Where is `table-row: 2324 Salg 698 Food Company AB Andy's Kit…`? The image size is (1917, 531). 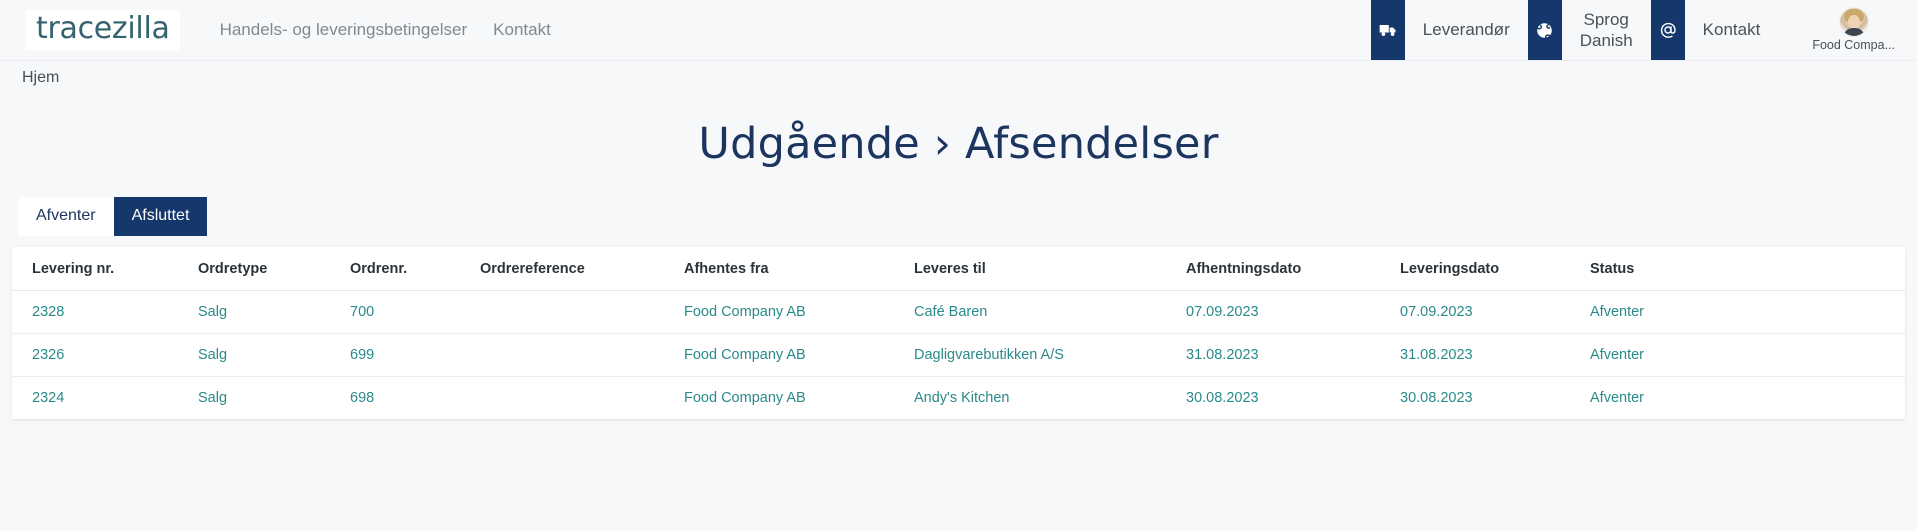 table-row: 2324 Salg 698 Food Company AB Andy's Kit… is located at coordinates (958, 397).